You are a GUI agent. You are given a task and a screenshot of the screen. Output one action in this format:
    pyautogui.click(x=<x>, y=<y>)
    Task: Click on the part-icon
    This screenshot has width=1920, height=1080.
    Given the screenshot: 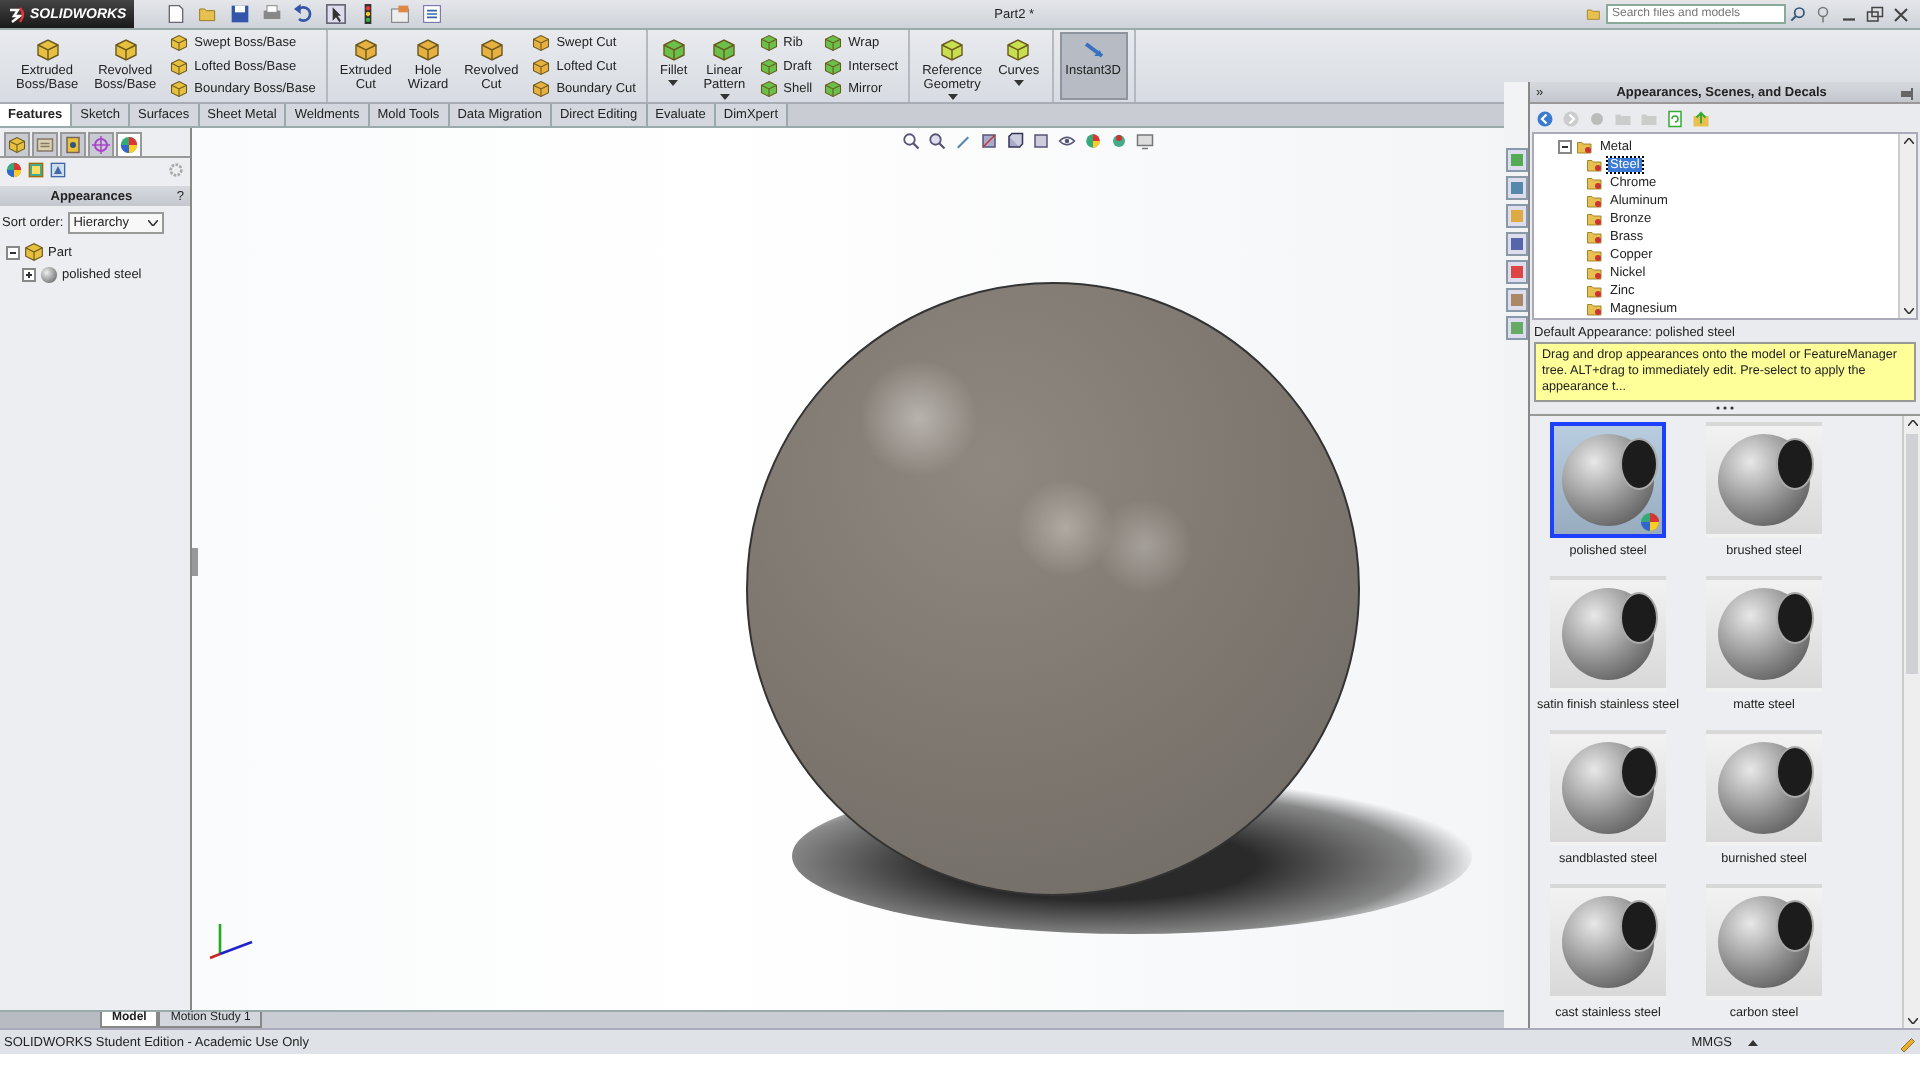 What is the action you would take?
    pyautogui.click(x=34, y=252)
    